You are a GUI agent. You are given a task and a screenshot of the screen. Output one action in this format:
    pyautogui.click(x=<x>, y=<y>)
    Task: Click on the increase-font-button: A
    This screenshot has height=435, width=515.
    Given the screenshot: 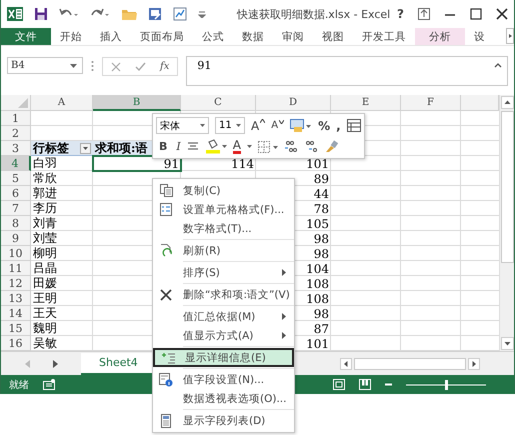 What is the action you would take?
    pyautogui.click(x=258, y=125)
    